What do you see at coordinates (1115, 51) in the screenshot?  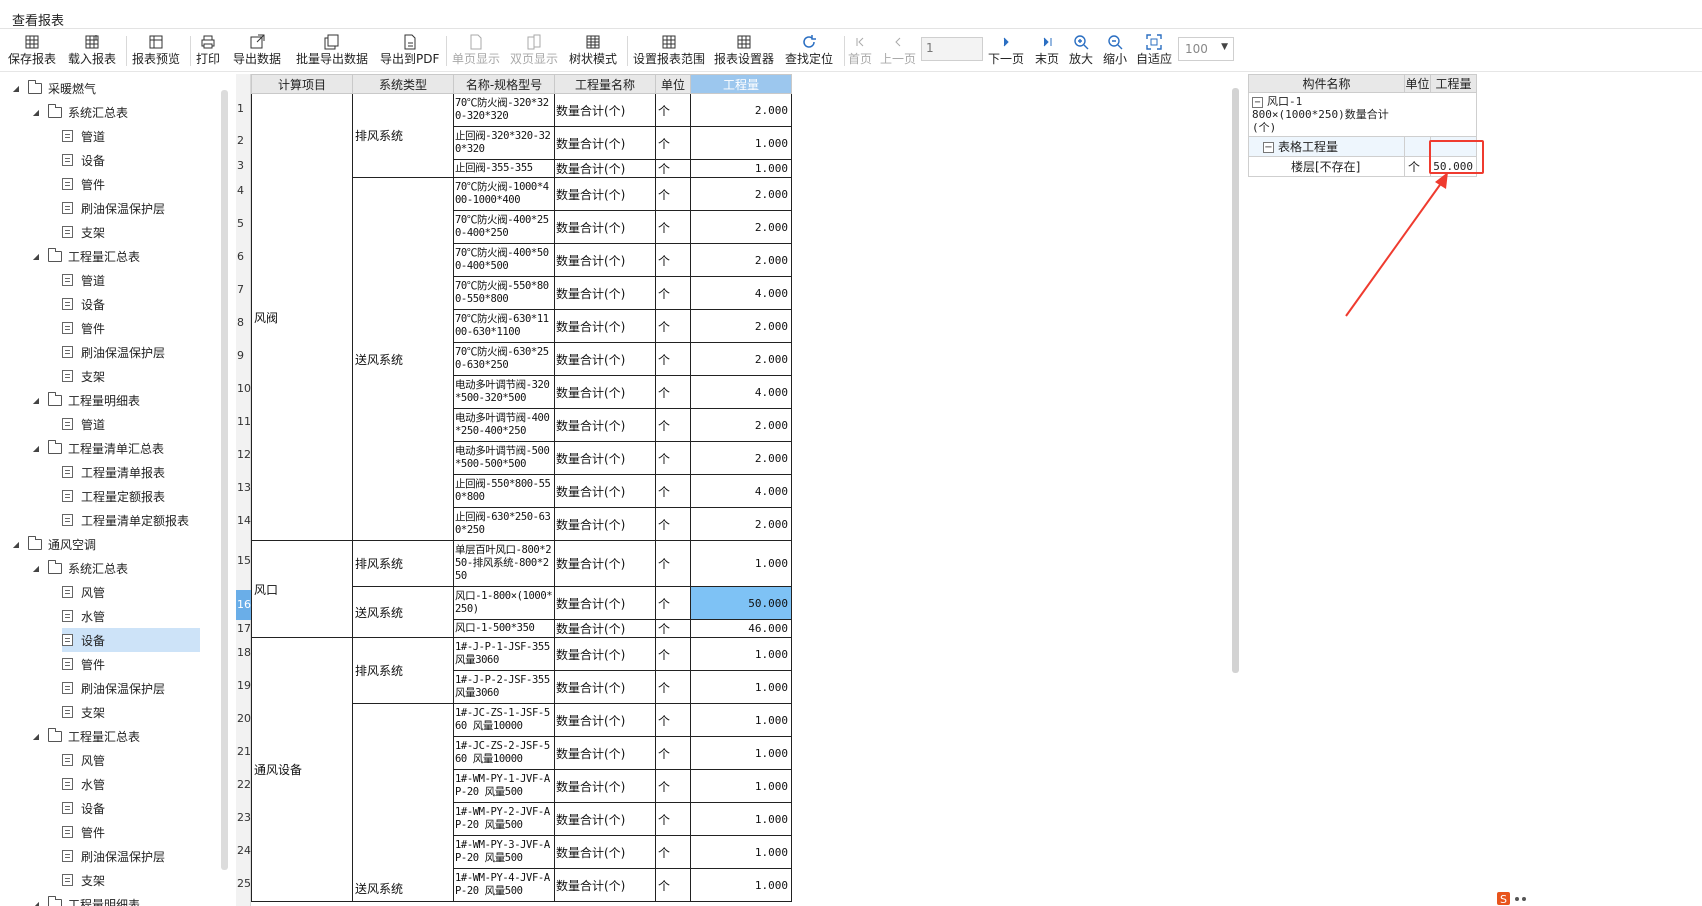 I see `zoom-out-button: 缩小` at bounding box center [1115, 51].